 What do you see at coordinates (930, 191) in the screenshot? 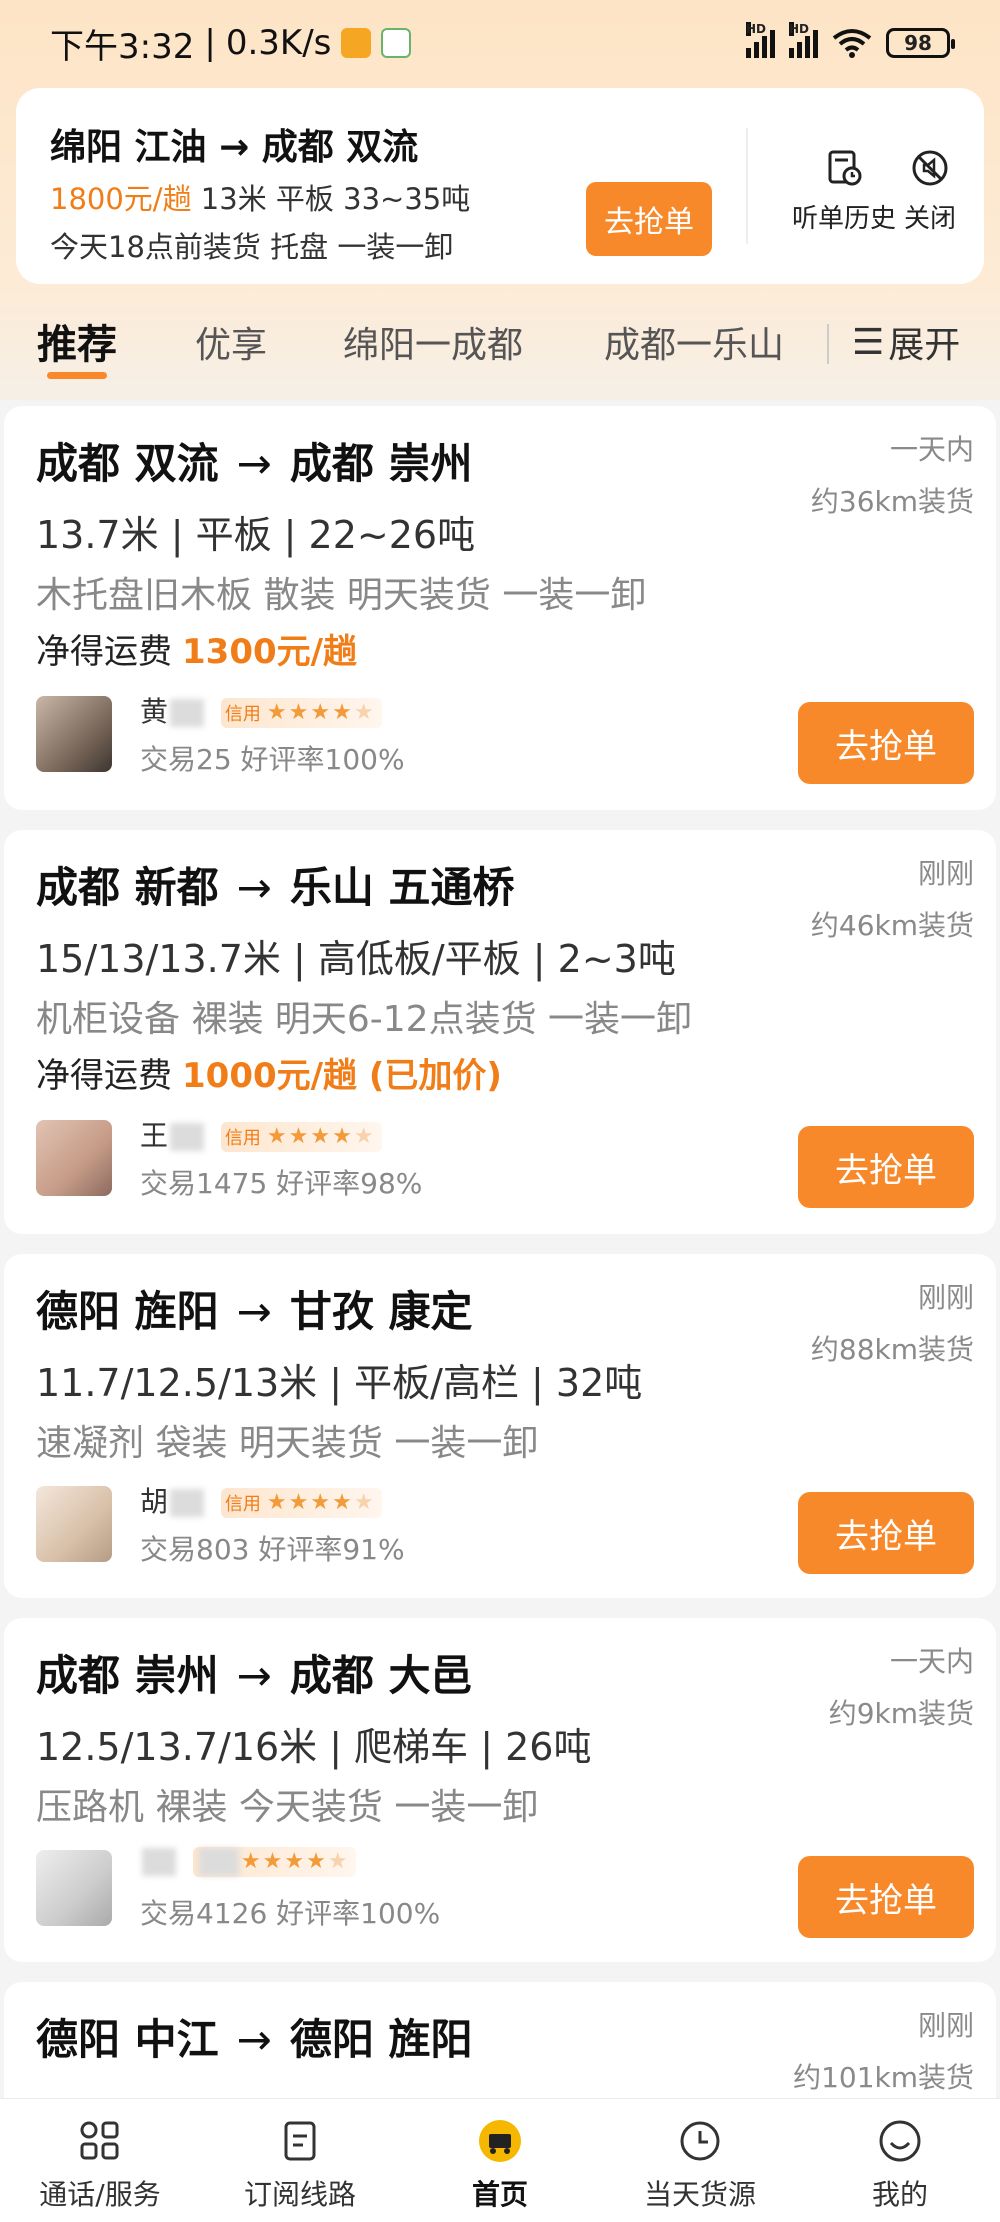
I see `close-listen-button: 关闭` at bounding box center [930, 191].